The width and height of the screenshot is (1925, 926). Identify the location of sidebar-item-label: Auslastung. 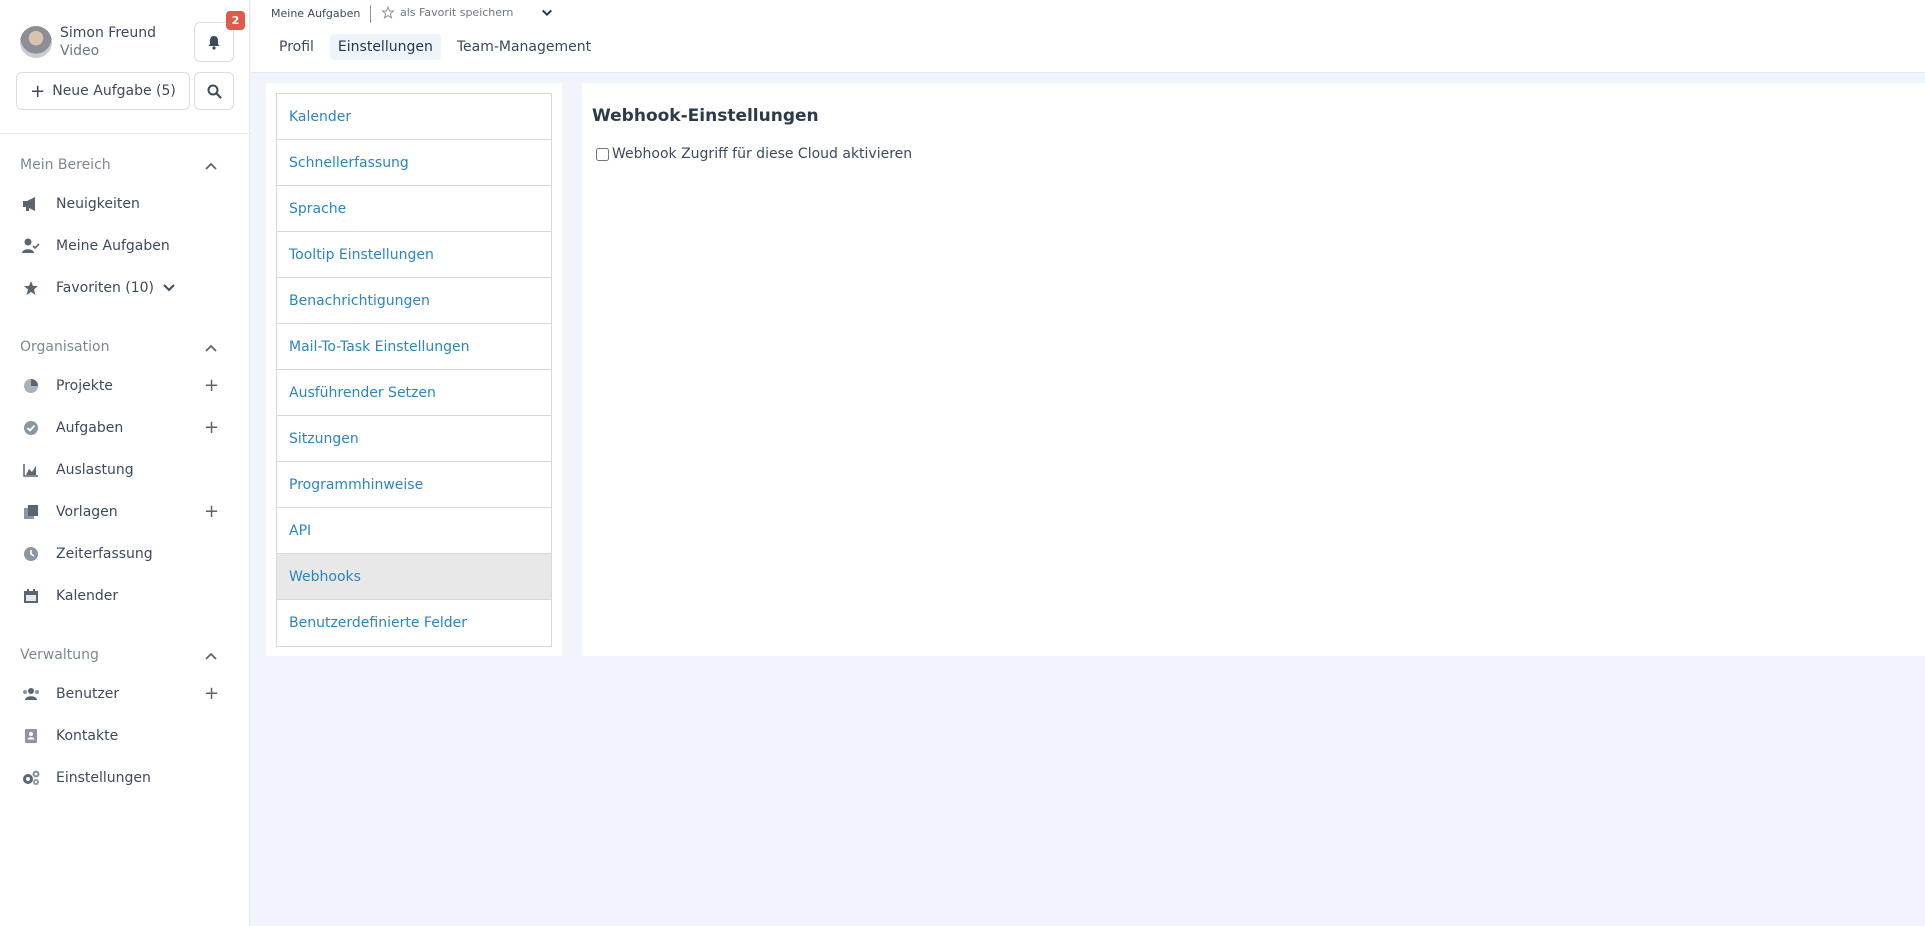
(95, 470).